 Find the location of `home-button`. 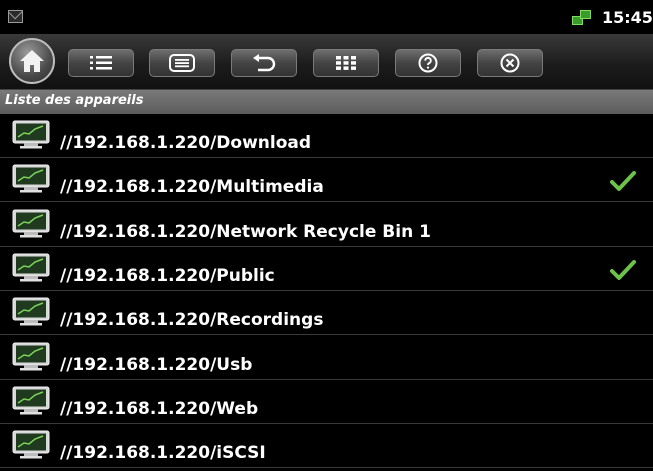

home-button is located at coordinates (32, 61).